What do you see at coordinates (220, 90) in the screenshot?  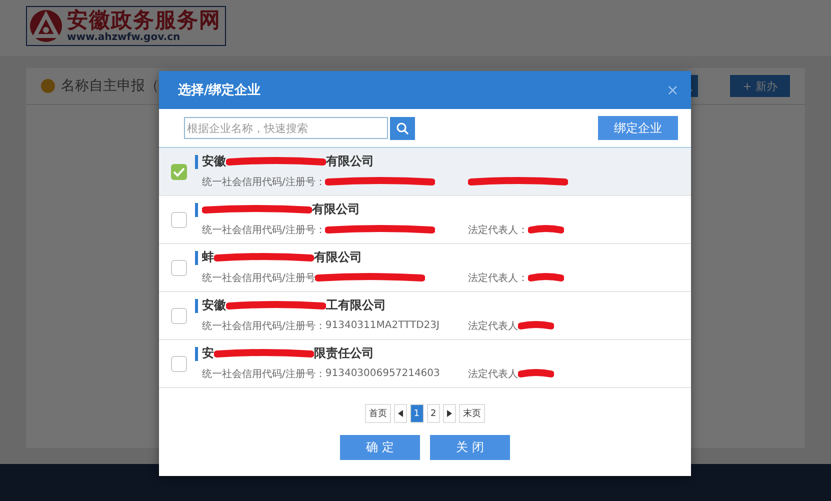 I see `dialog-title: 选择/绑定企业` at bounding box center [220, 90].